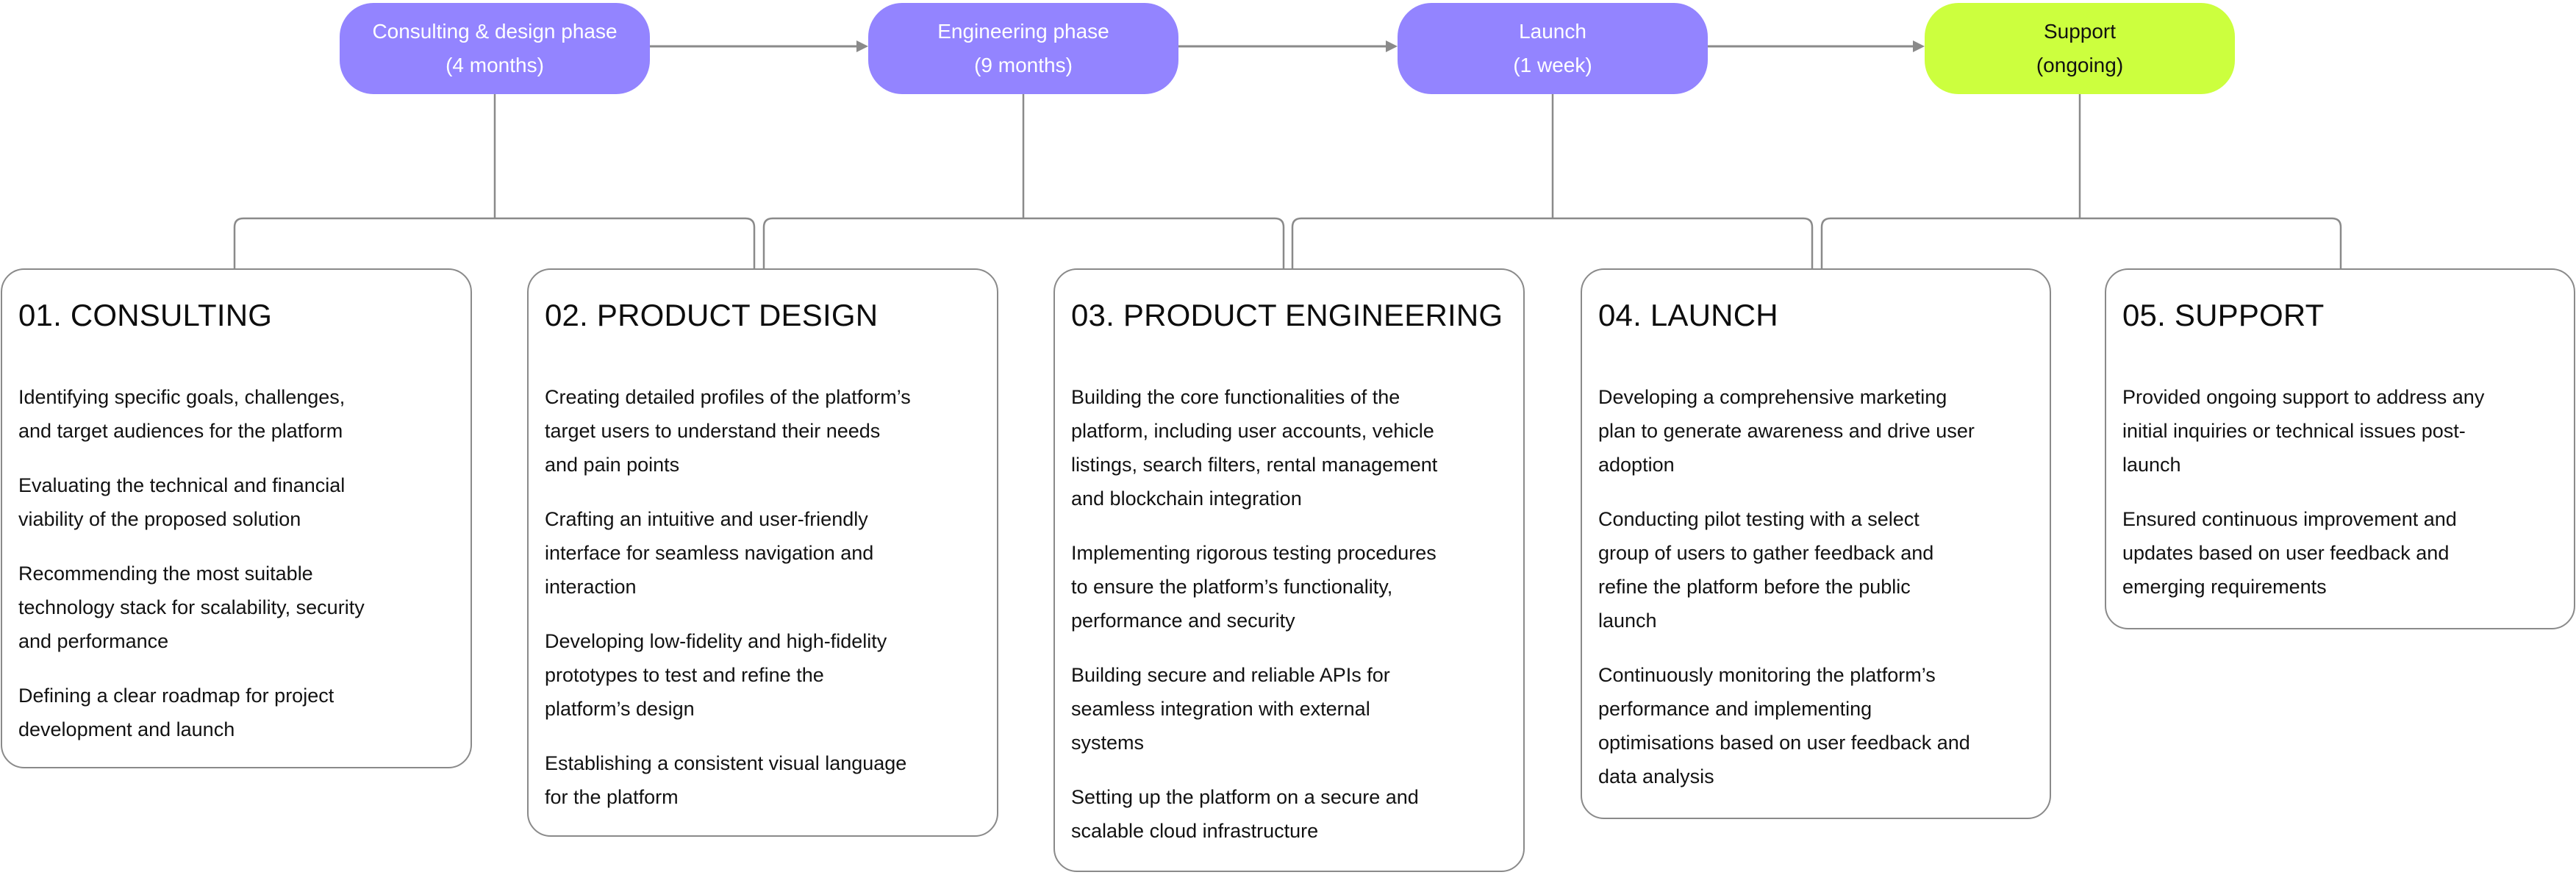 The image size is (2576, 875). I want to click on phase-duration: (ongoing), so click(2080, 65).